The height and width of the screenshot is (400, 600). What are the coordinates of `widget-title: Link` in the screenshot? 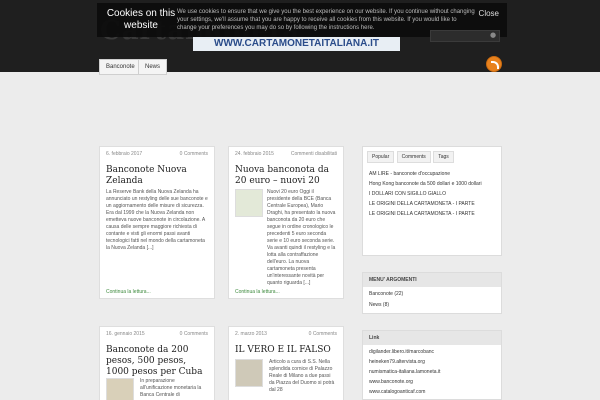 It's located at (432, 338).